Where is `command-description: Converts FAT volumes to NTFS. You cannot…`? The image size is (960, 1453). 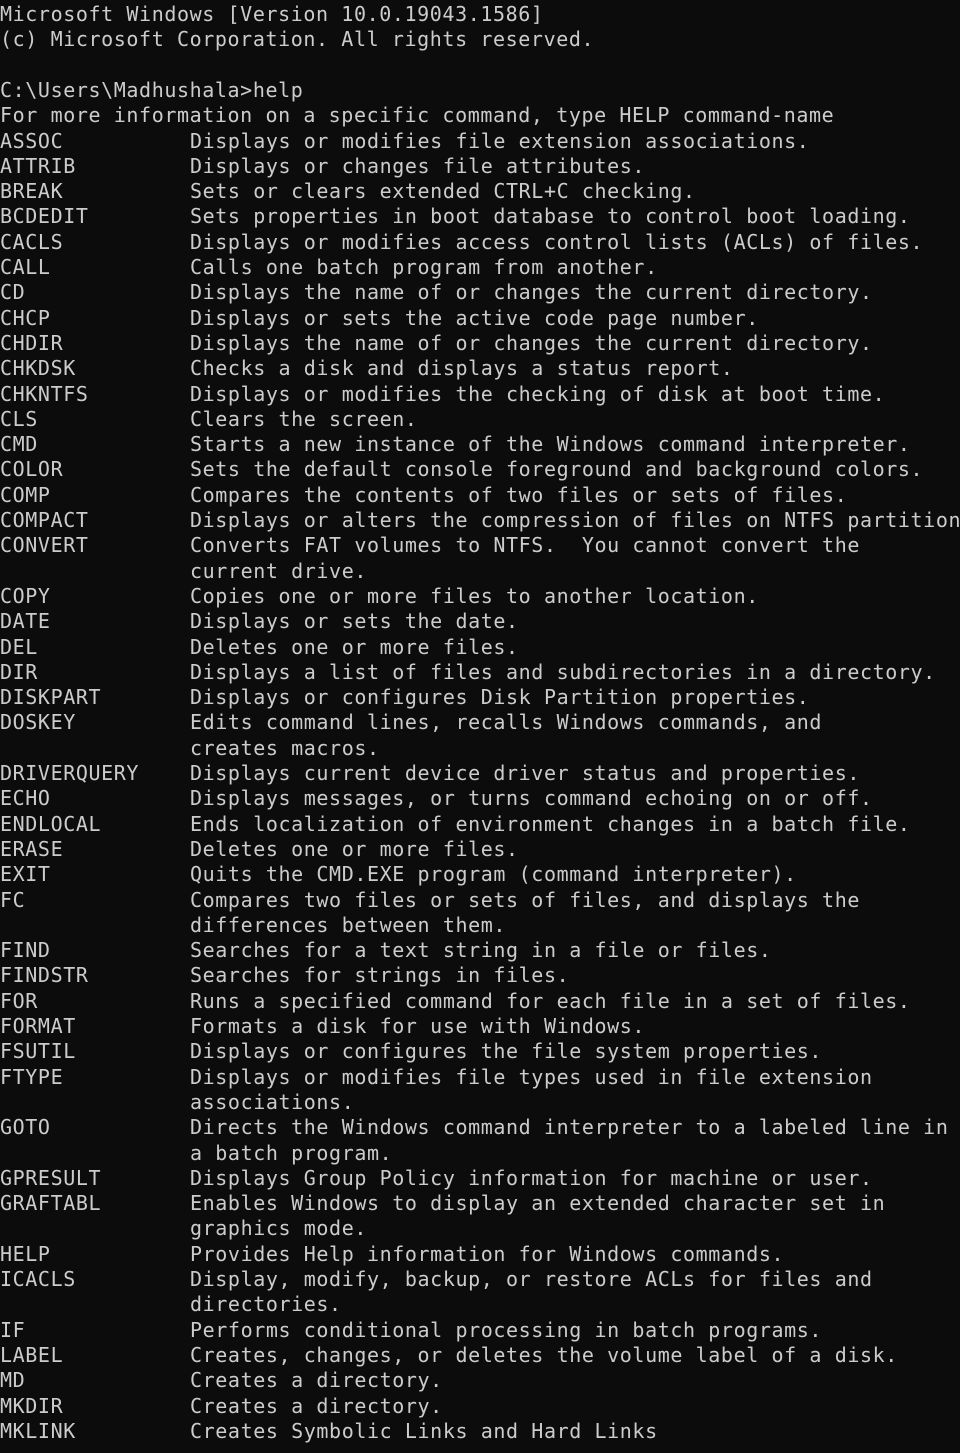
command-description: Converts FAT volumes to NTFS. You cannot… is located at coordinates (525, 545).